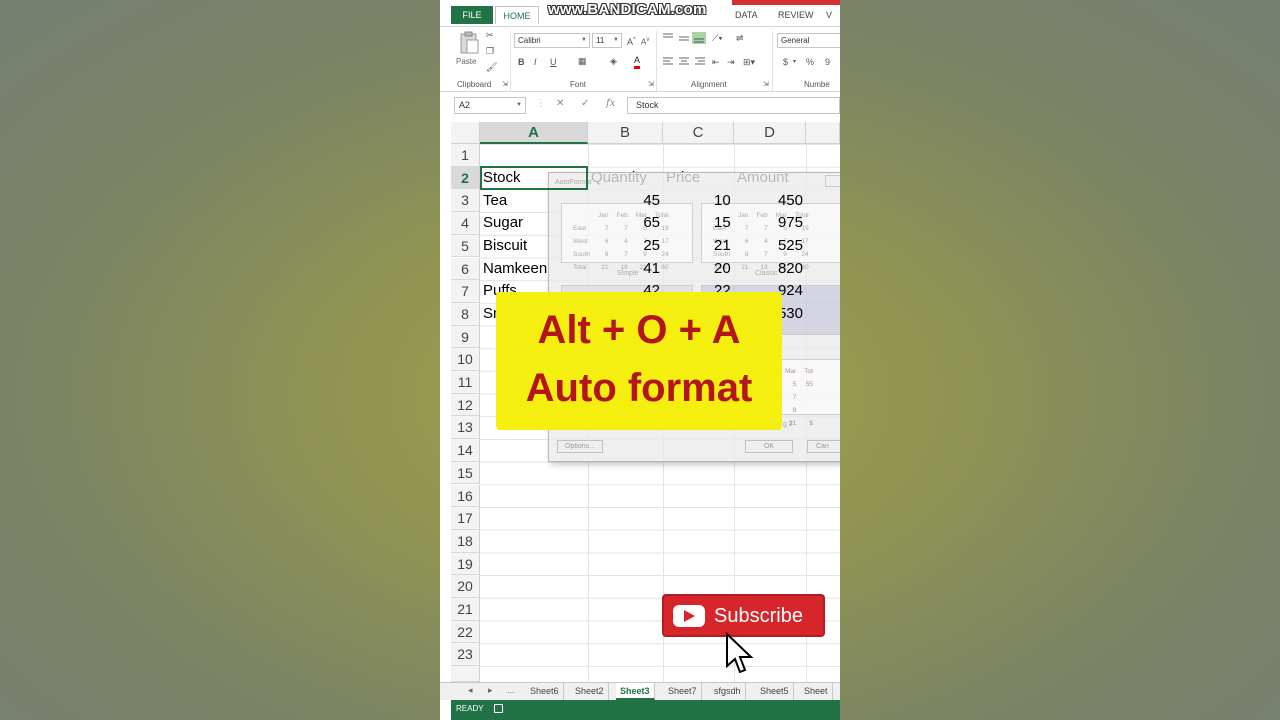 The height and width of the screenshot is (720, 1280). What do you see at coordinates (560, 103) in the screenshot?
I see `cancel-icon: ✕` at bounding box center [560, 103].